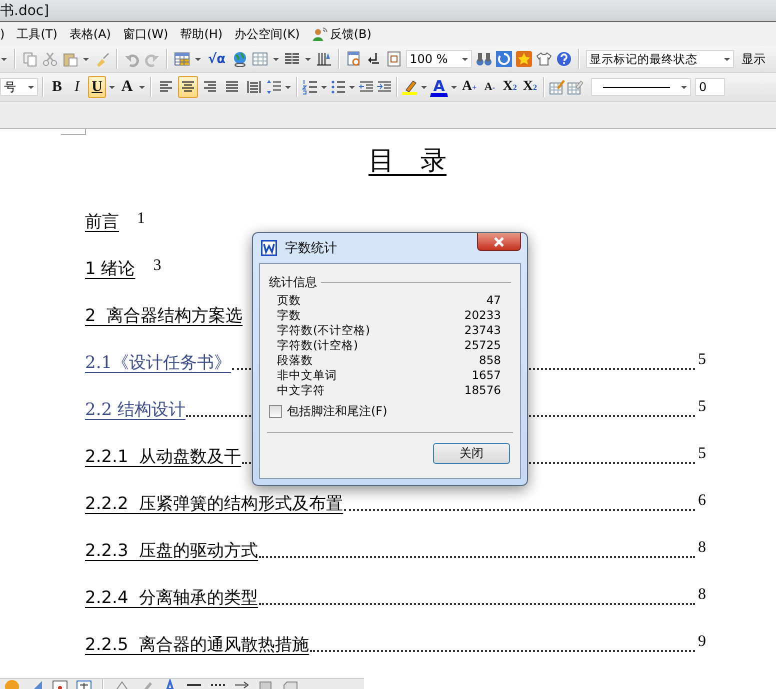 The image size is (776, 689). I want to click on stat-label: 非中文单词, so click(307, 375).